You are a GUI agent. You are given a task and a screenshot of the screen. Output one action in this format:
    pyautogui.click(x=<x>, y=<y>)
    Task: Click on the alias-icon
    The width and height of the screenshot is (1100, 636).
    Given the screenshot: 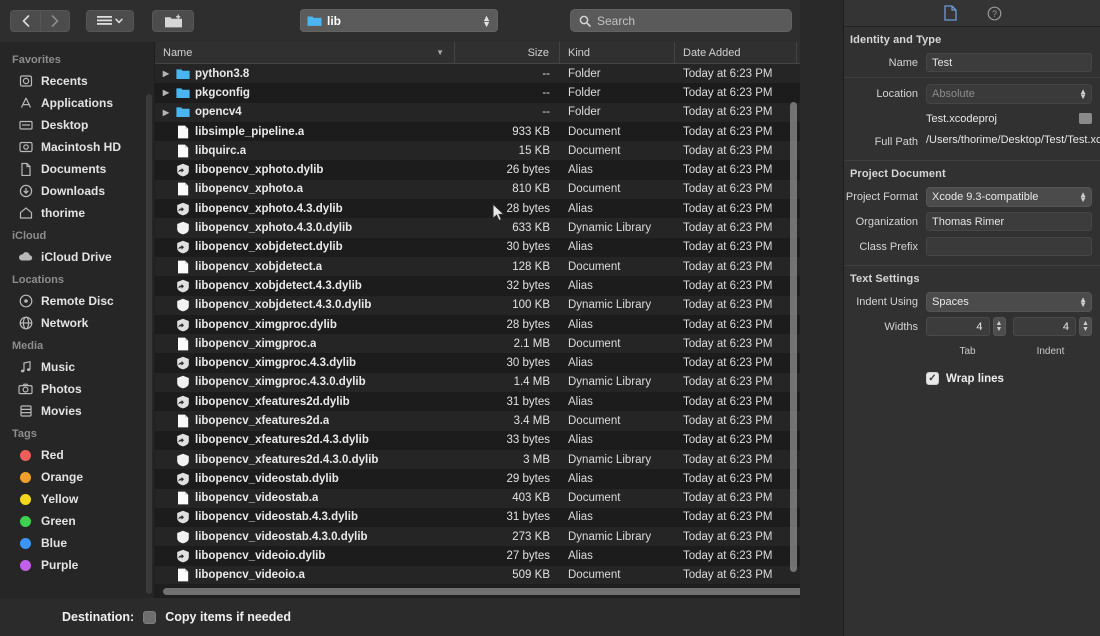 What is the action you would take?
    pyautogui.click(x=183, y=286)
    